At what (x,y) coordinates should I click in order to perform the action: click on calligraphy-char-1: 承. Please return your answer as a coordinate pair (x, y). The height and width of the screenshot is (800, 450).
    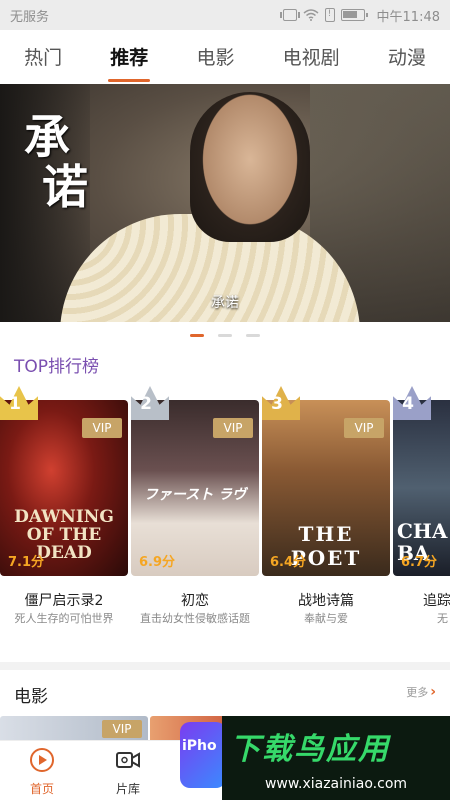
    Looking at the image, I should click on (49, 137).